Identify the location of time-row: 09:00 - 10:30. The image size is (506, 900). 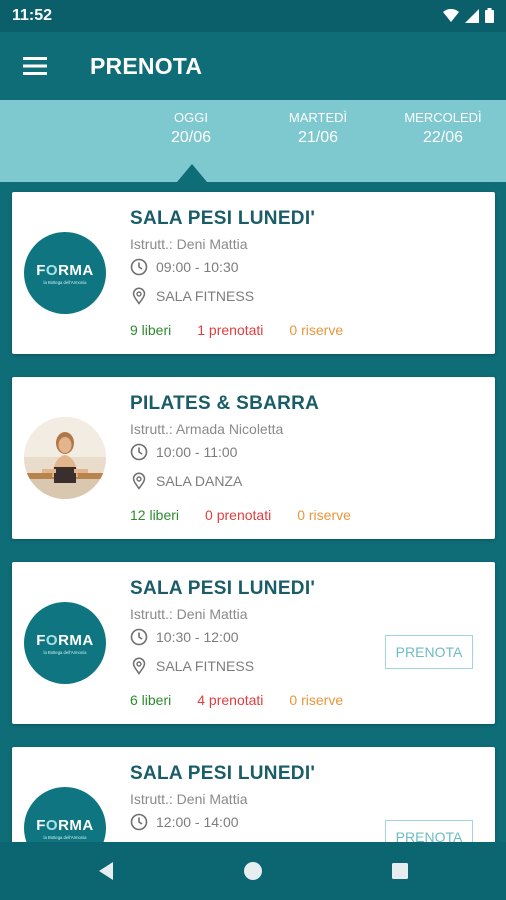
(184, 267).